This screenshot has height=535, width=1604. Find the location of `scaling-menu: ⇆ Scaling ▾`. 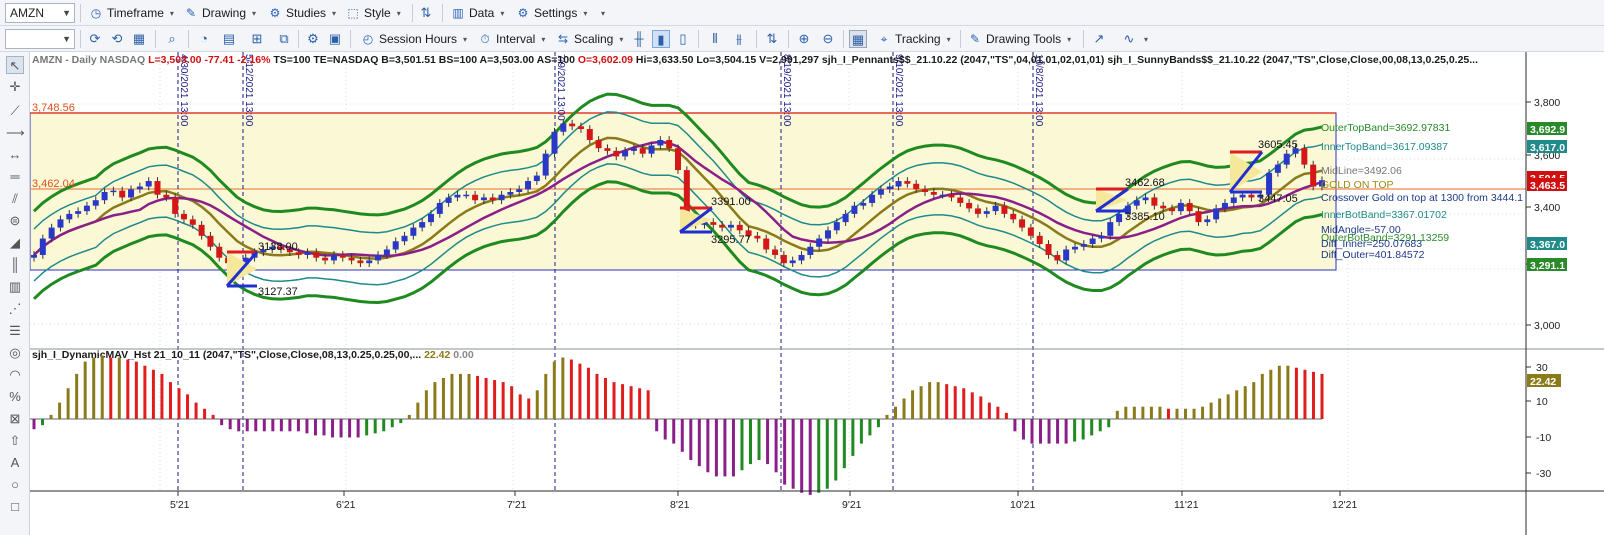

scaling-menu: ⇆ Scaling ▾ is located at coordinates (589, 39).